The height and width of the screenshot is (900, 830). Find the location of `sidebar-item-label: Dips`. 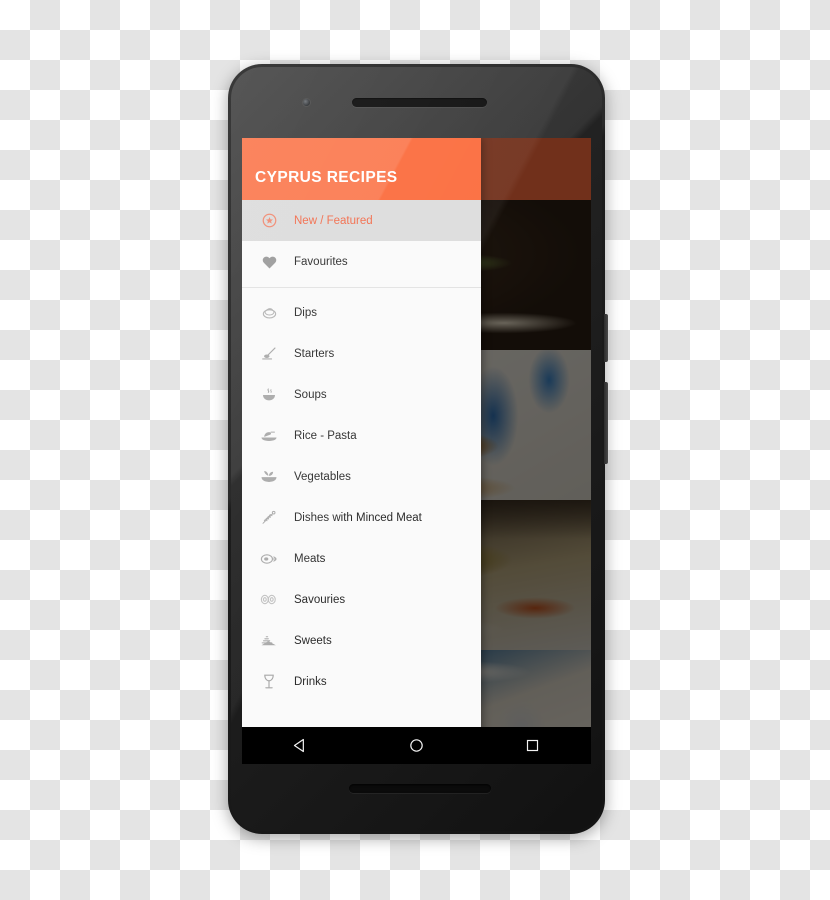

sidebar-item-label: Dips is located at coordinates (306, 312).